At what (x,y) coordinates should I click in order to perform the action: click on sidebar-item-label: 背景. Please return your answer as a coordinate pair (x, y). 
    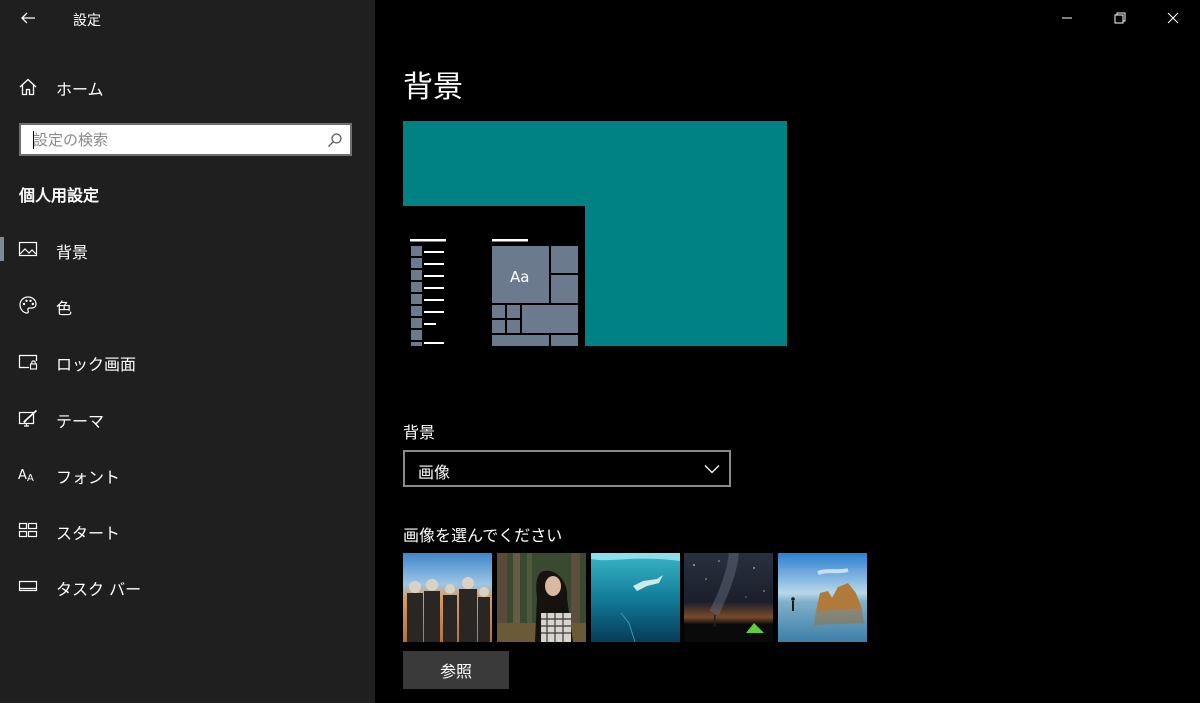
    Looking at the image, I should click on (72, 252).